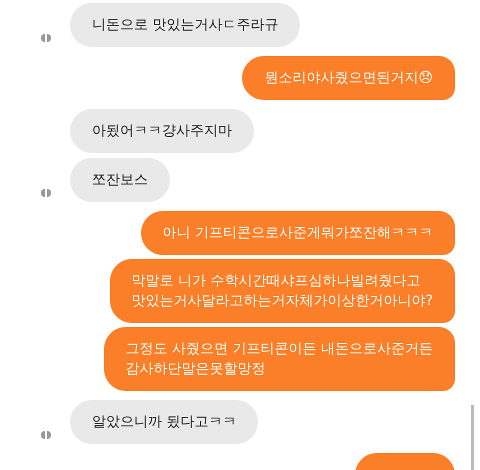 The width and height of the screenshot is (480, 470). Describe the element at coordinates (120, 180) in the screenshot. I see `message-bubble: 쪼잔보스` at that location.